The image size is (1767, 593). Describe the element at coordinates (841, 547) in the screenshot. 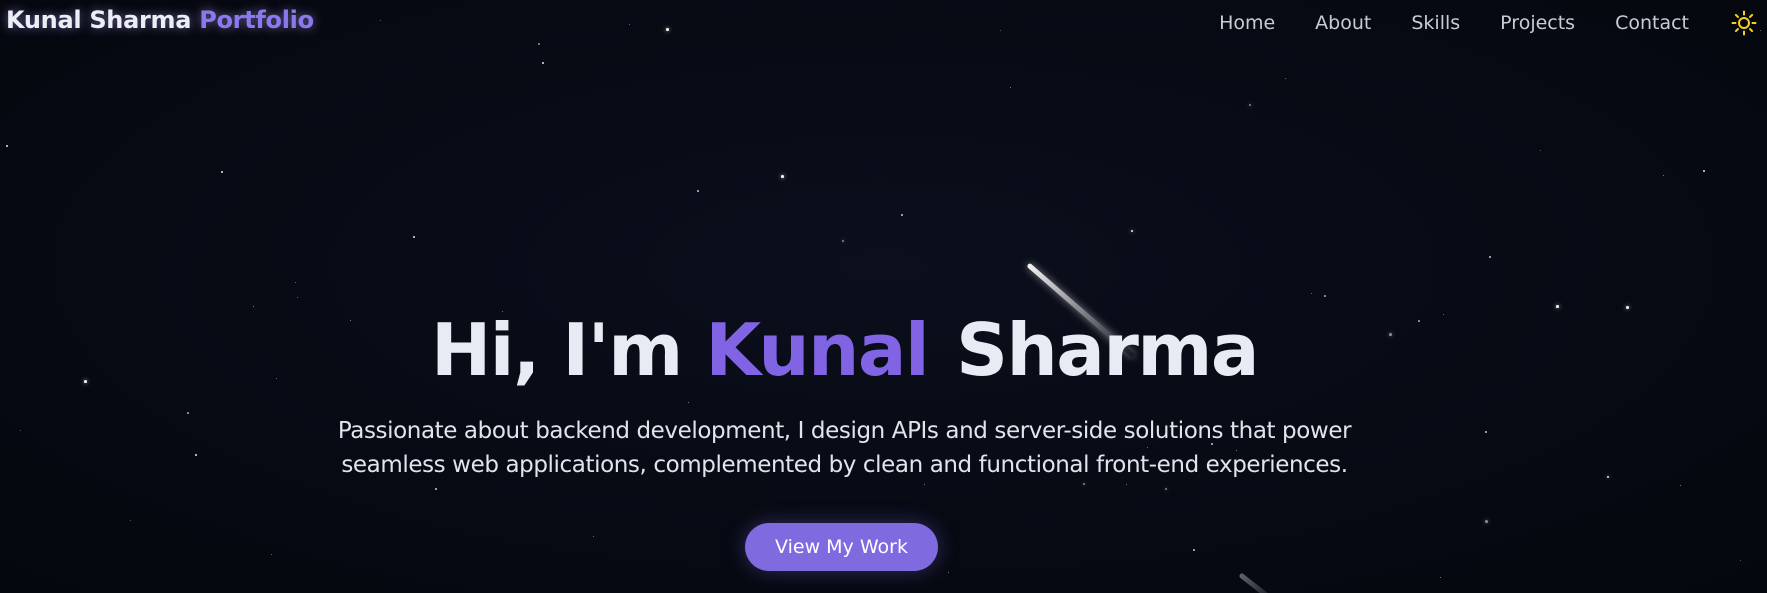

I see `view-my-work-button: View My Work` at that location.